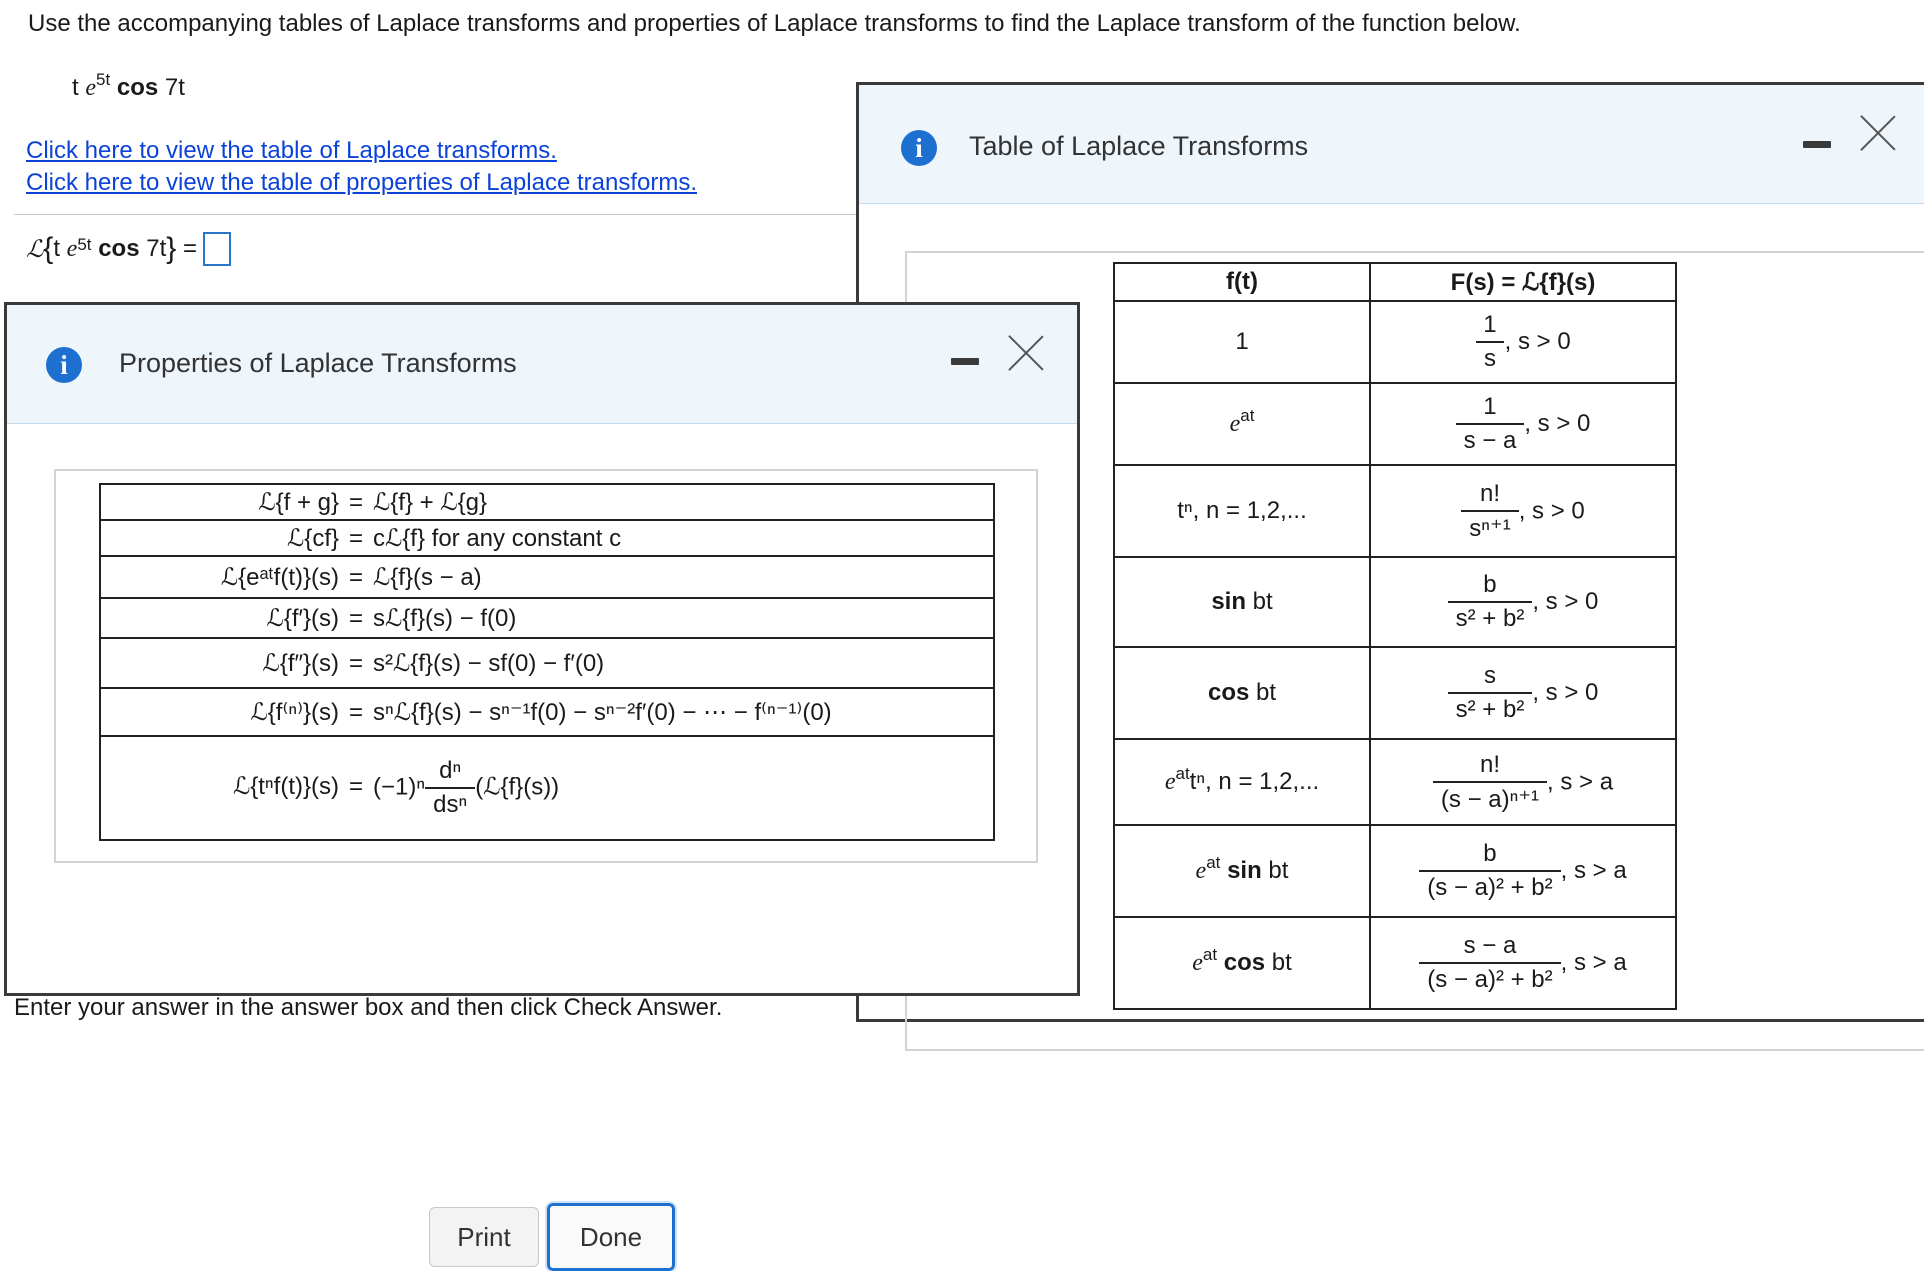  I want to click on table-row: eat sin bt b (s − a)² + b², s > a, so click(1395, 871).